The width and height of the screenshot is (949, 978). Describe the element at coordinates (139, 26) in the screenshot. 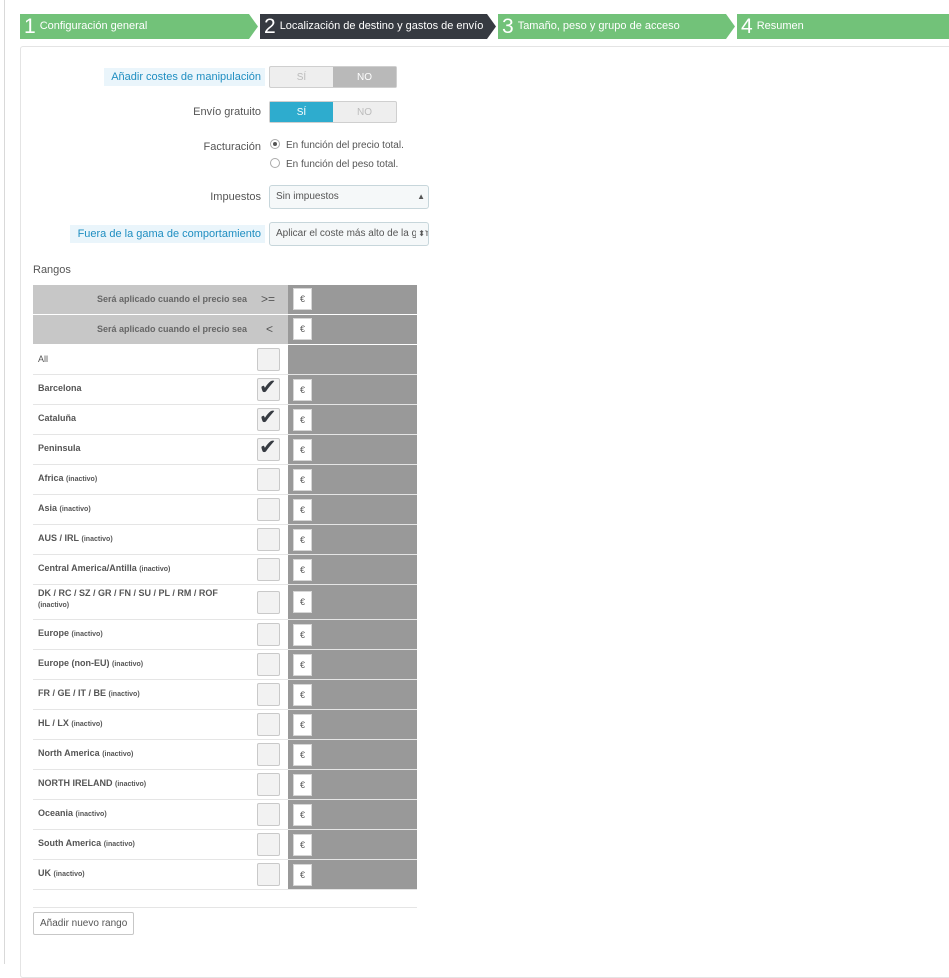

I see `wizard-step-1: 1 Configuración general` at that location.